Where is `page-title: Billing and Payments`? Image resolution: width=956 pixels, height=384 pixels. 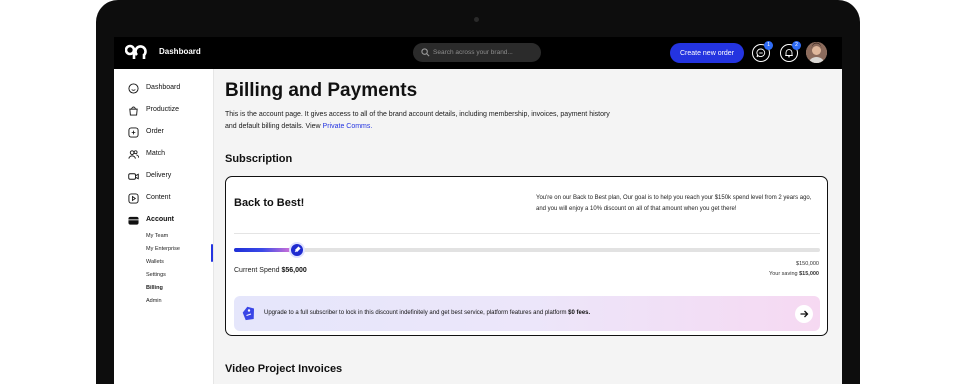 page-title: Billing and Payments is located at coordinates (321, 90).